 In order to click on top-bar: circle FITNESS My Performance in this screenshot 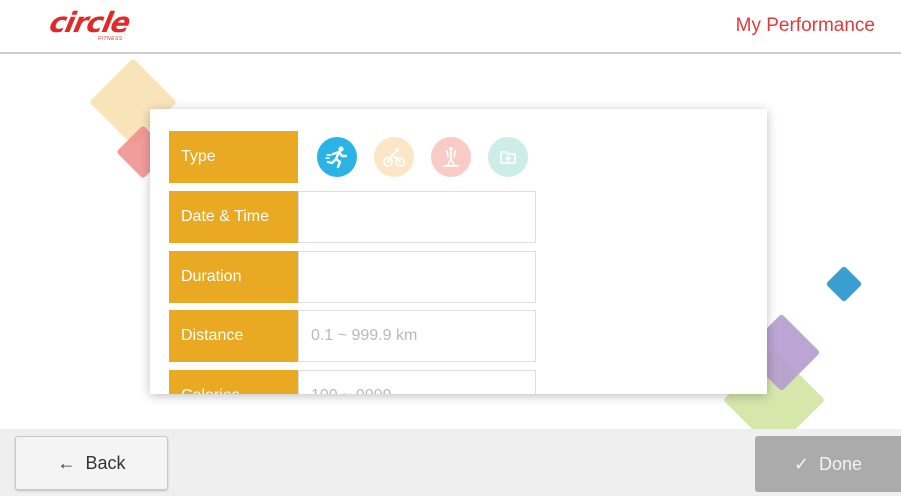, I will do `click(450, 27)`.